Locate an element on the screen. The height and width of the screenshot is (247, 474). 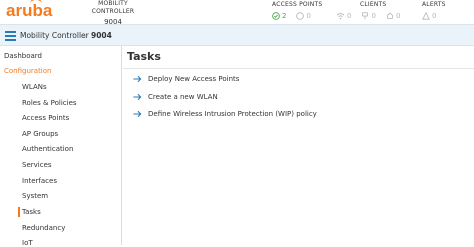
sidebar-item-dashboard: Dashboard is located at coordinates (23, 56).